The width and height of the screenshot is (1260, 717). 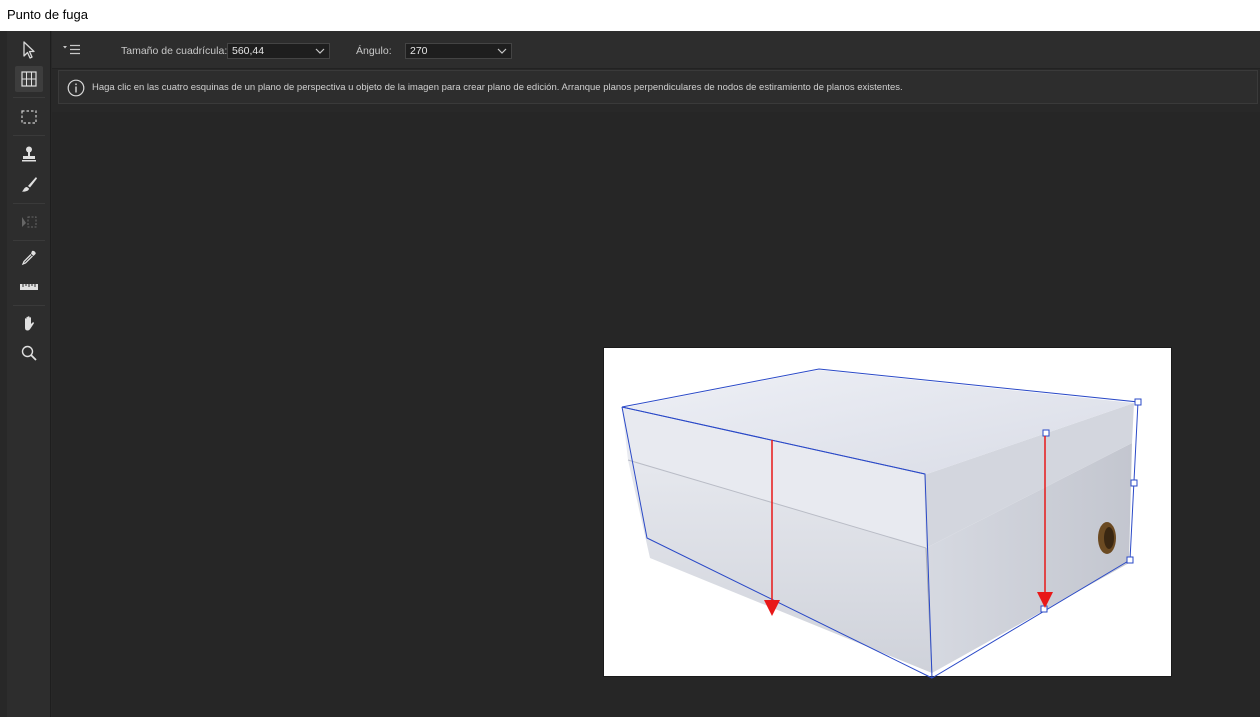 I want to click on eyedropper-icon, so click(x=28, y=258).